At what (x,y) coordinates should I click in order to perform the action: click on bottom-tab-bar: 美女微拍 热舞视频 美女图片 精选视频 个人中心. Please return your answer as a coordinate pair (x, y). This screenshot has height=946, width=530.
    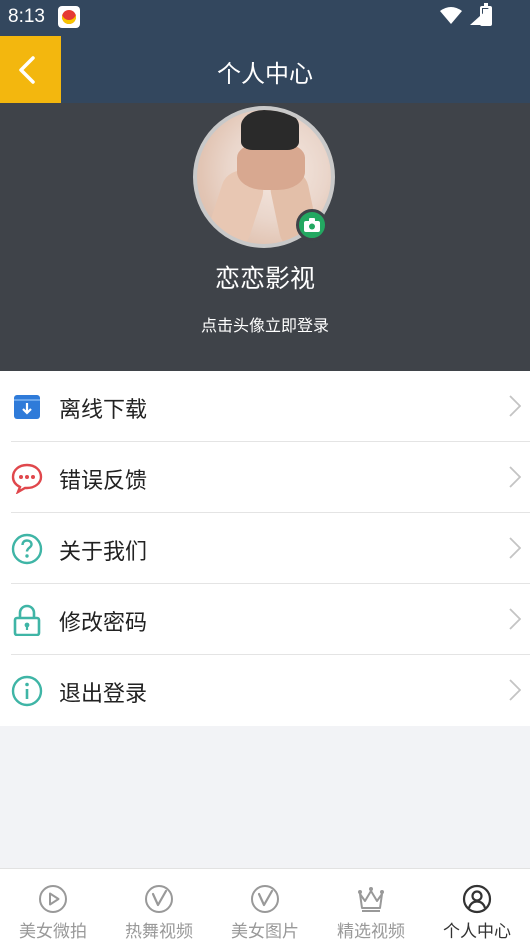
    Looking at the image, I should click on (265, 907).